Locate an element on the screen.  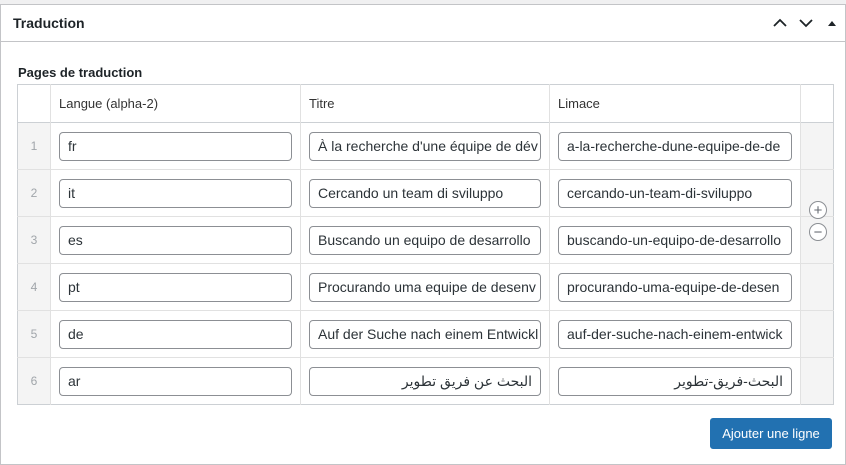
slug-input: البحث-فريق-تطوير is located at coordinates (675, 381).